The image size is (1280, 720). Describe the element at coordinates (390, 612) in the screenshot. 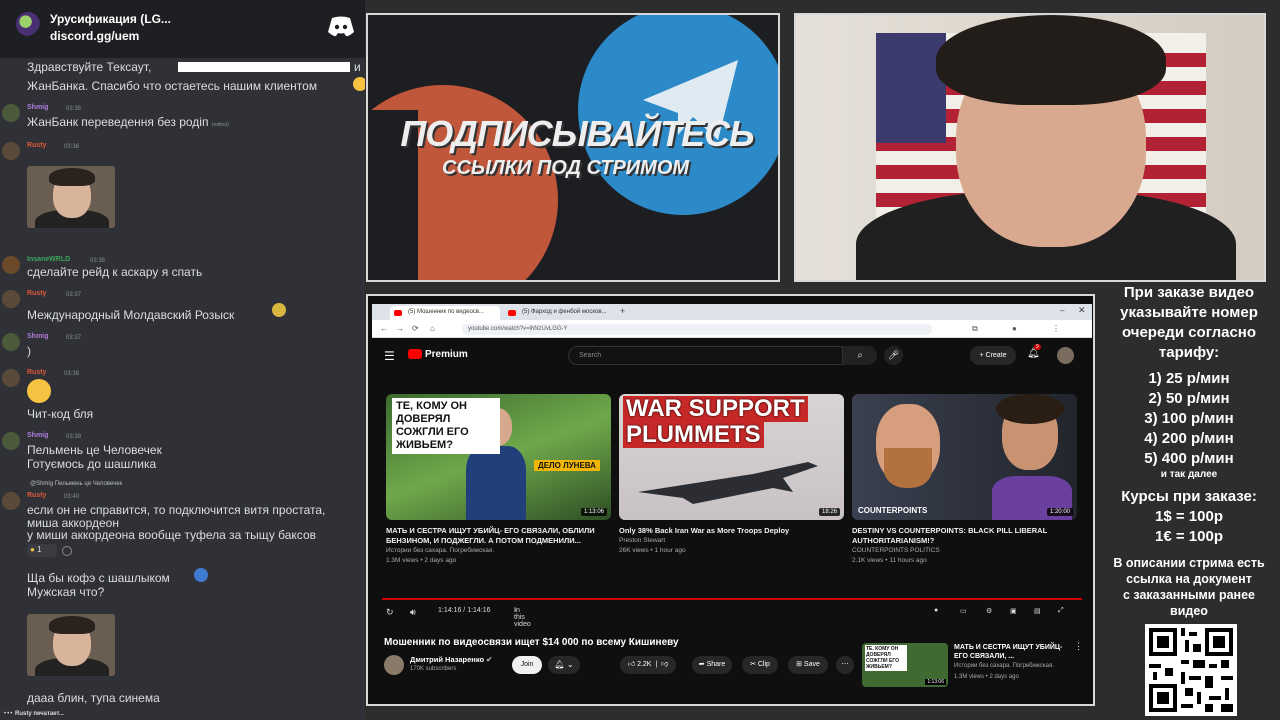

I see `replay-icon: ↻` at that location.